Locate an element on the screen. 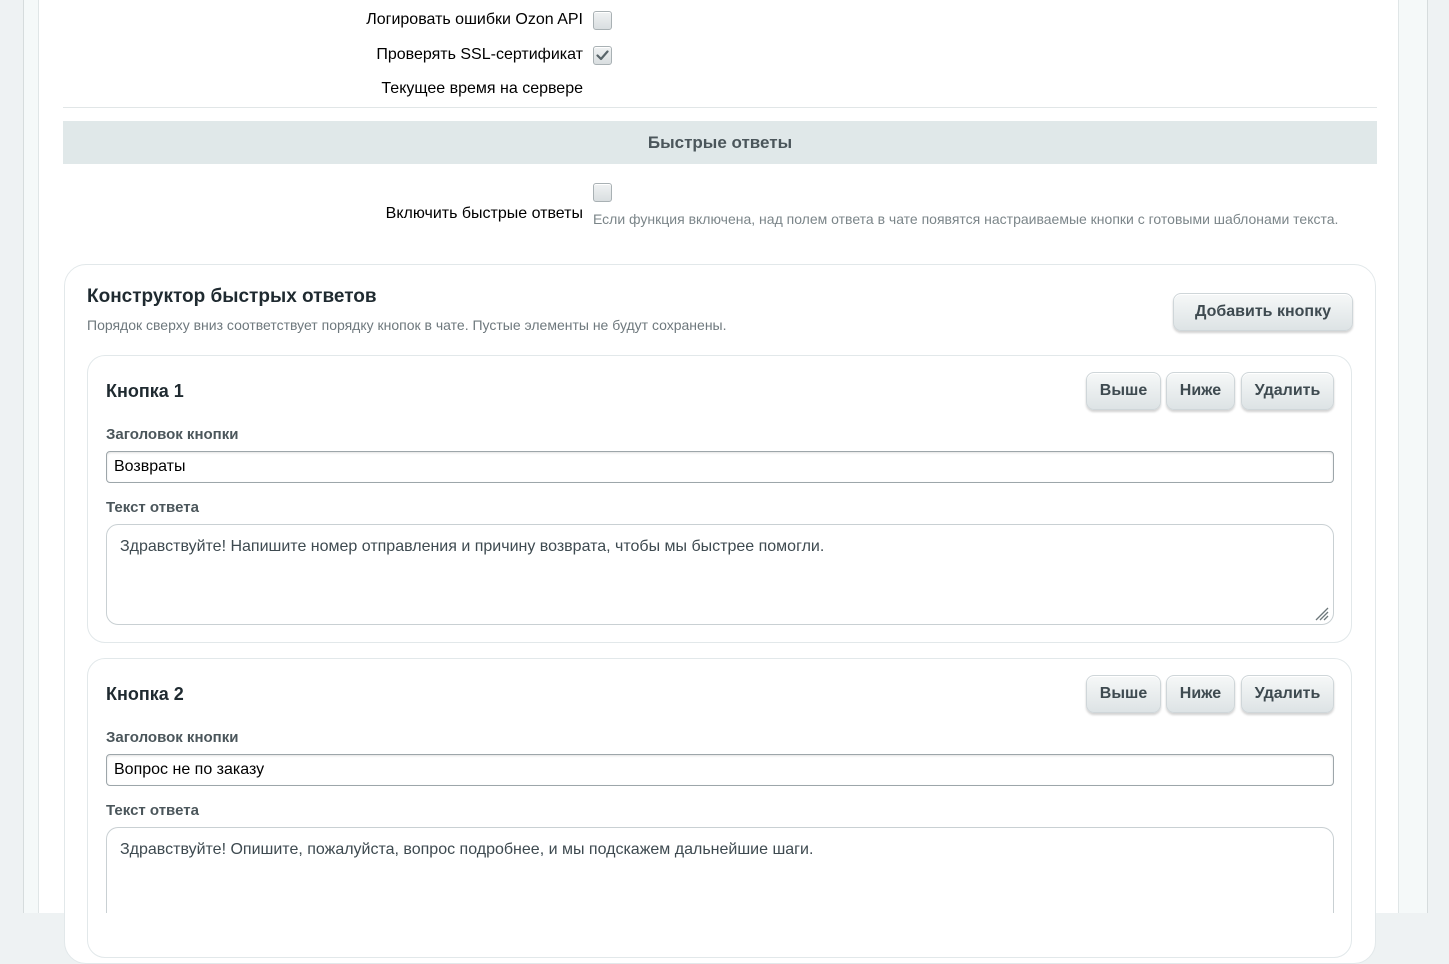 The height and width of the screenshot is (964, 1449). resize-grip-icon is located at coordinates (1321, 613).